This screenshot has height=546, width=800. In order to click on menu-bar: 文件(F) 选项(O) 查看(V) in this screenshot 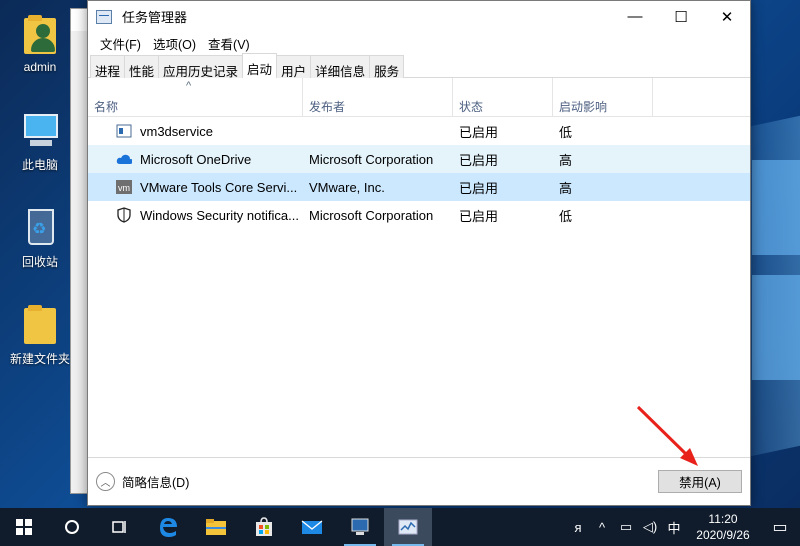, I will do `click(419, 43)`.